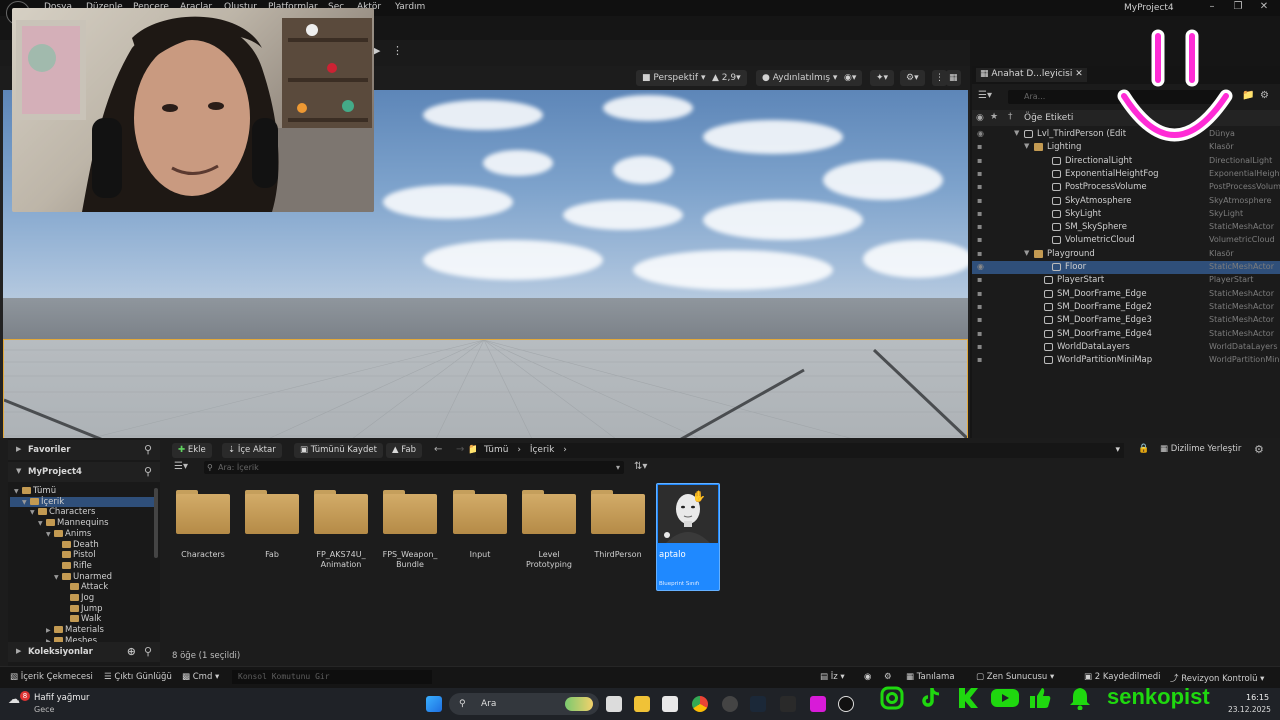  I want to click on taskbar-search: ⚲ Ara, so click(524, 704).